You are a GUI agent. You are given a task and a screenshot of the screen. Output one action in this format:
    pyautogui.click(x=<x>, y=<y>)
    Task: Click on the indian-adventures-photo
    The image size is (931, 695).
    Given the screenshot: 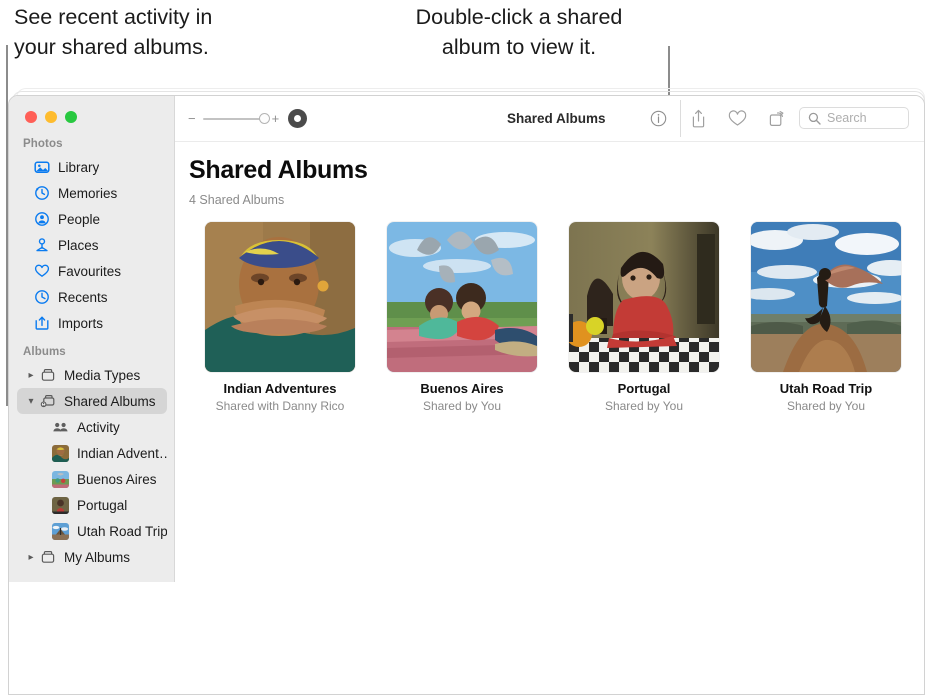 What is the action you would take?
    pyautogui.click(x=280, y=297)
    